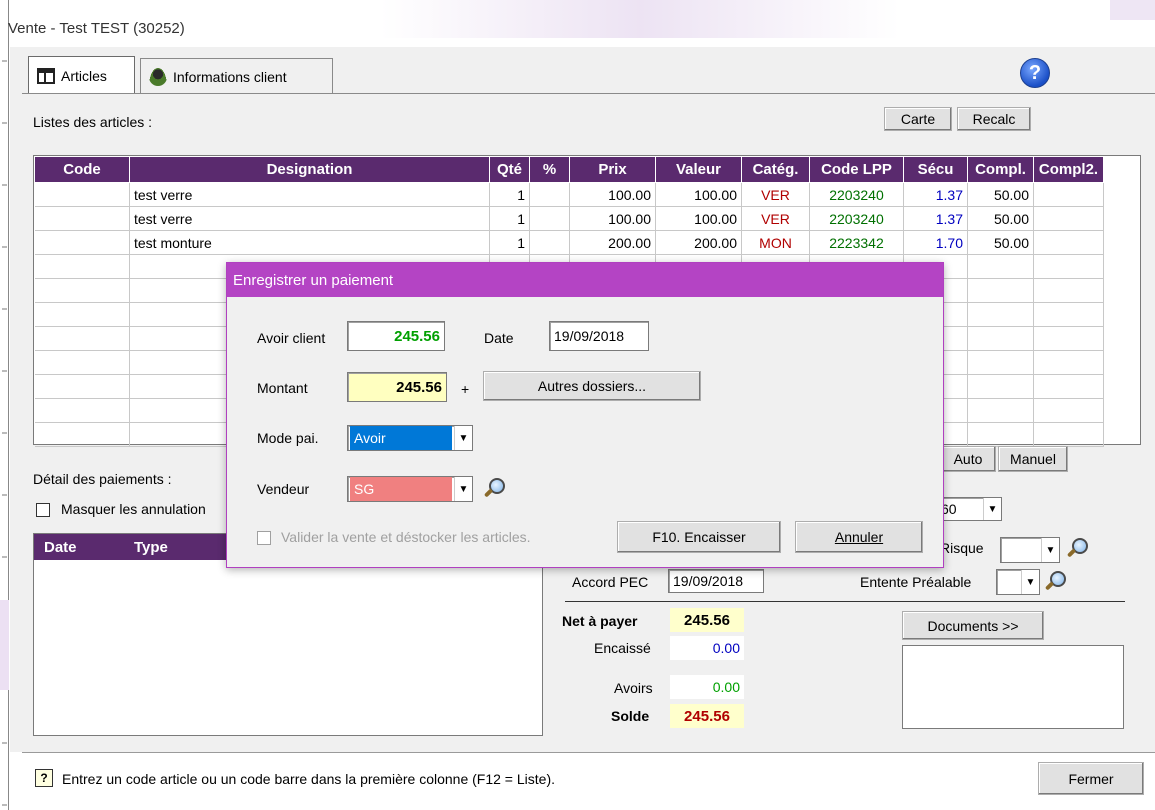 The height and width of the screenshot is (810, 1155). I want to click on avoir-client-field: 245.56, so click(396, 336).